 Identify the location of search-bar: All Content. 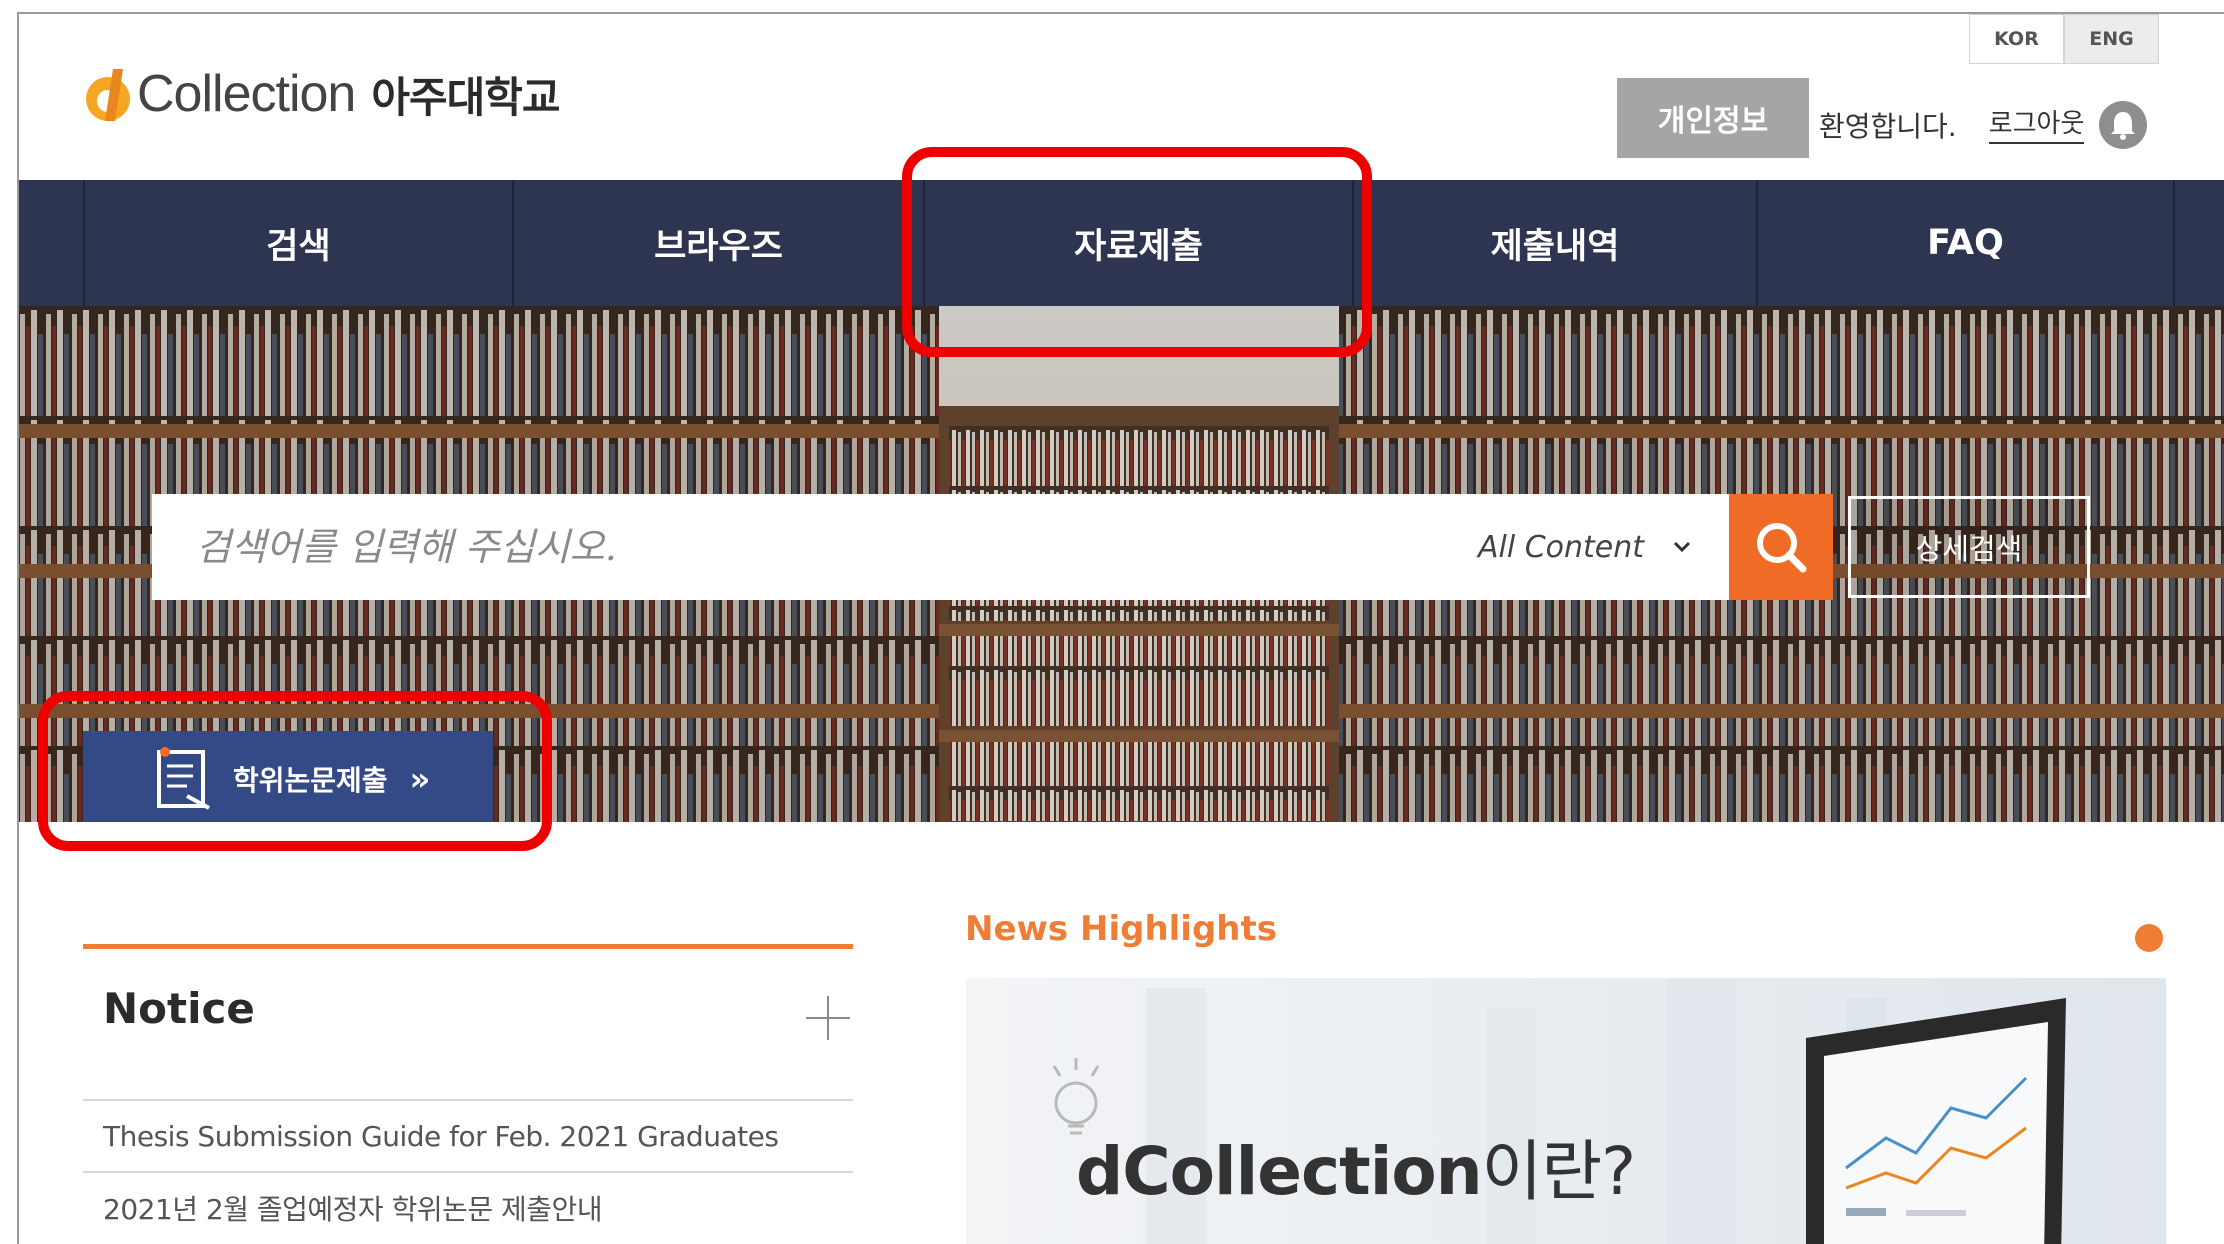
(940, 547).